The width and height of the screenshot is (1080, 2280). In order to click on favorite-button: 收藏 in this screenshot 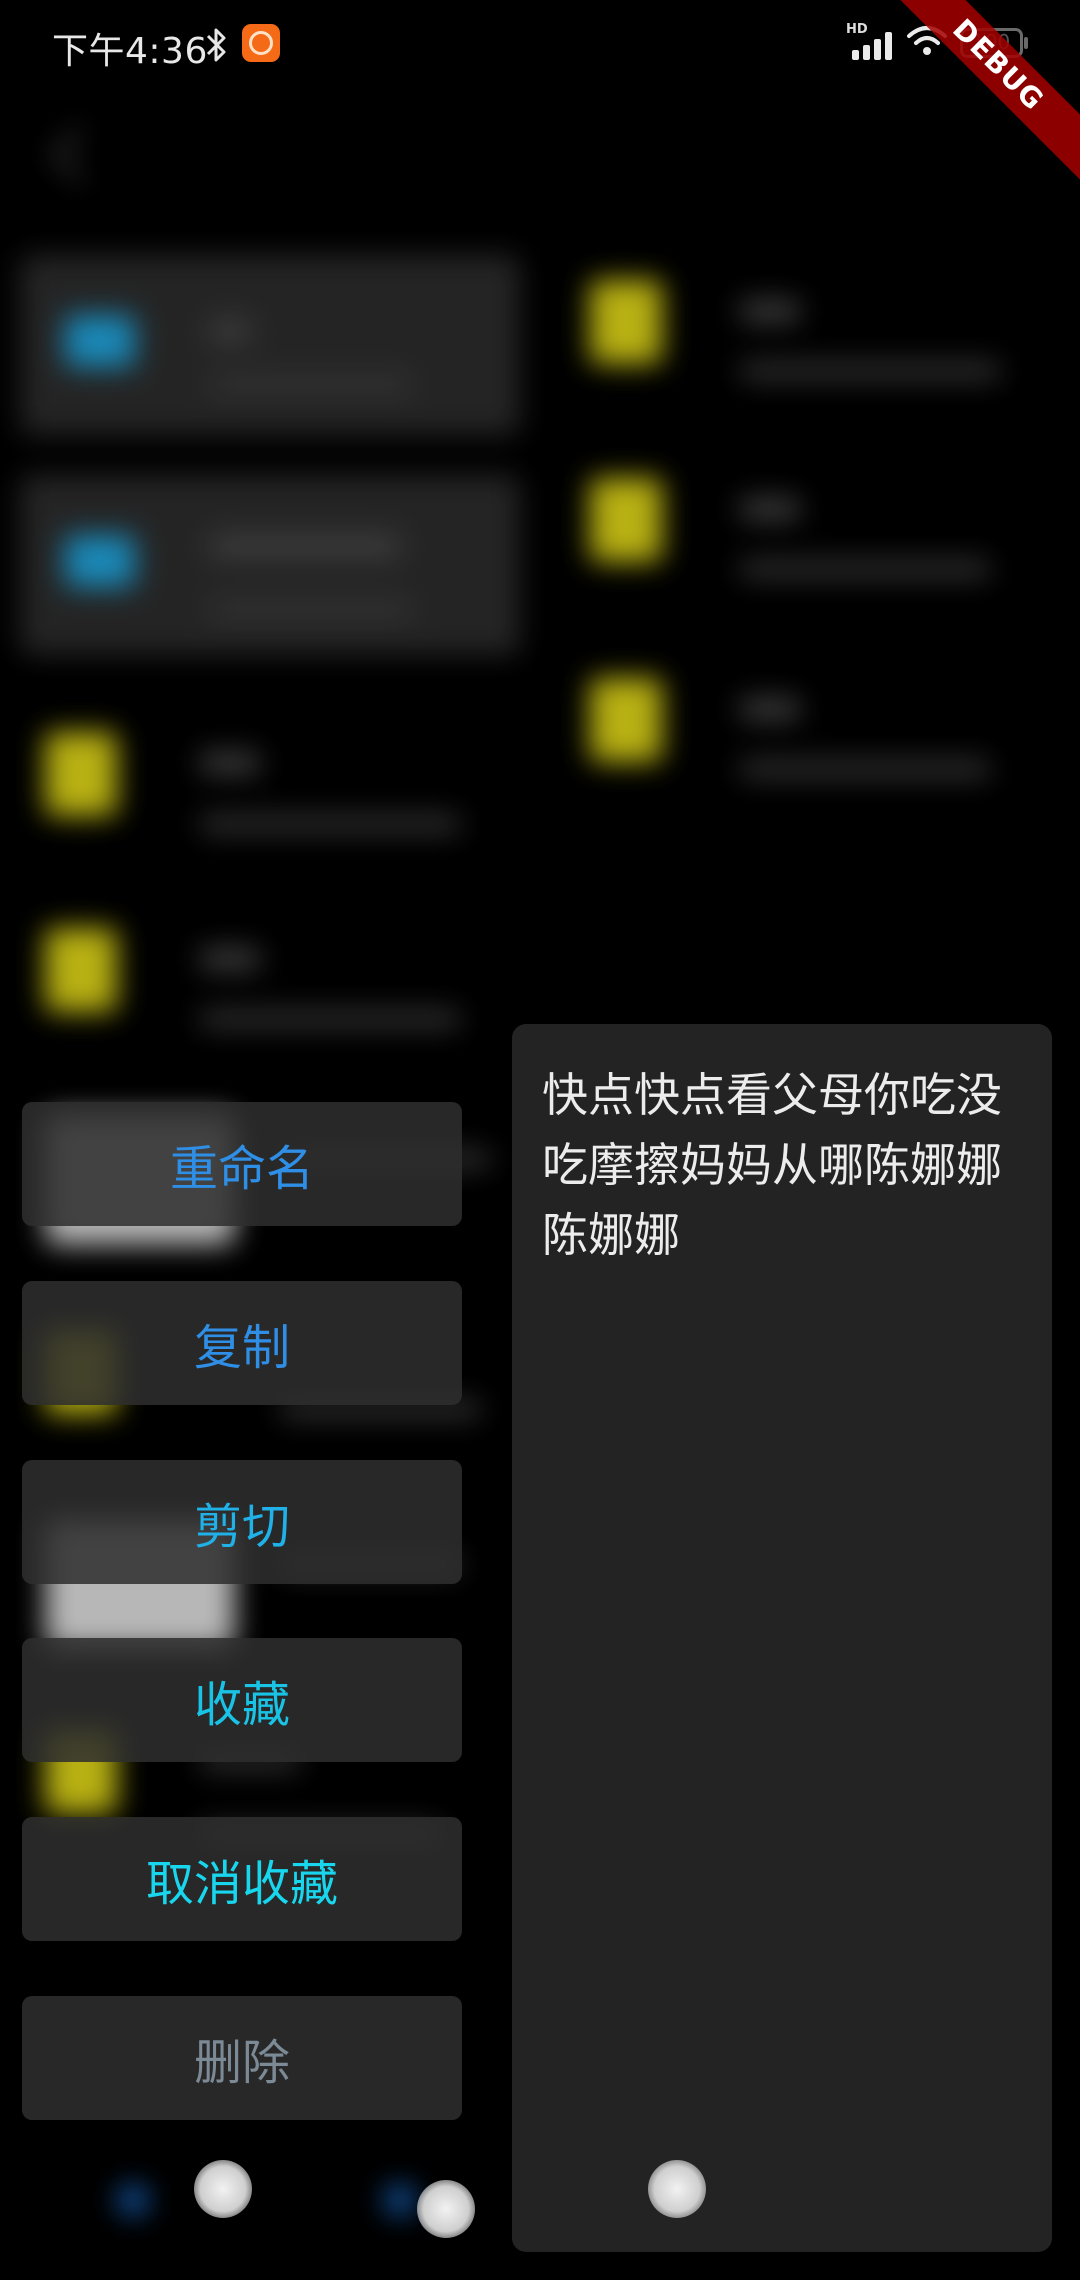, I will do `click(242, 1700)`.